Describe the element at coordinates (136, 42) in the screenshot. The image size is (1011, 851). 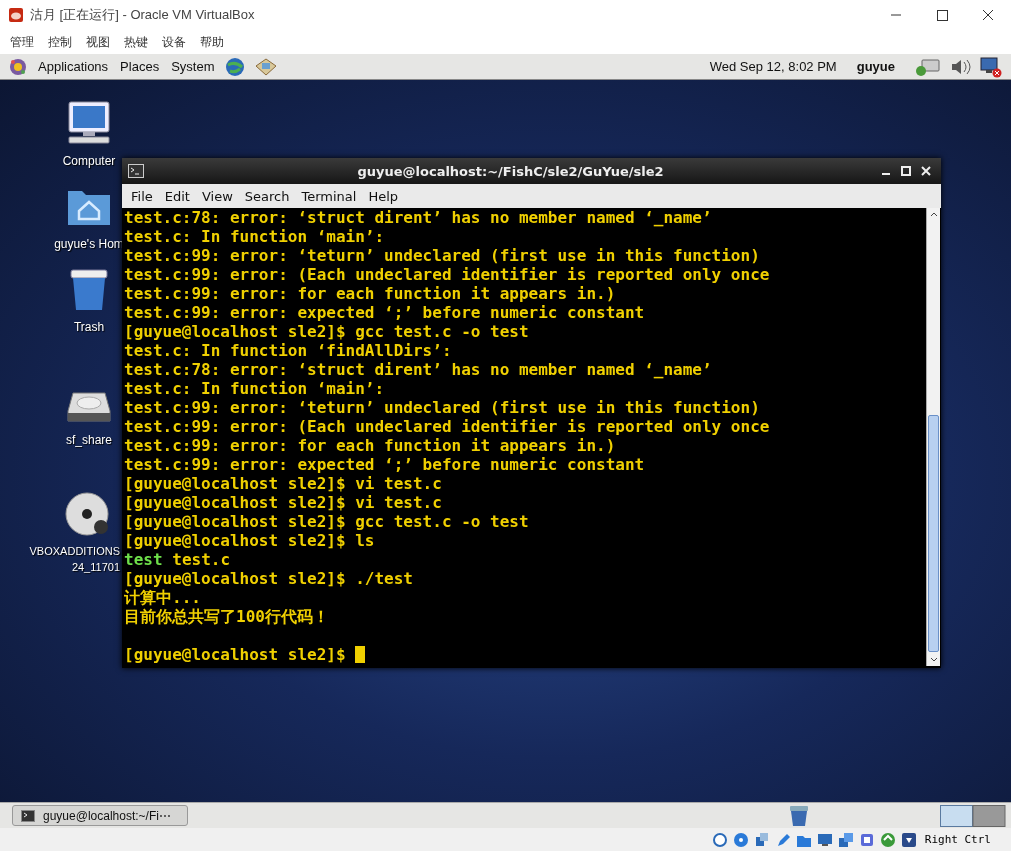
I see `menu-item: 热键` at that location.